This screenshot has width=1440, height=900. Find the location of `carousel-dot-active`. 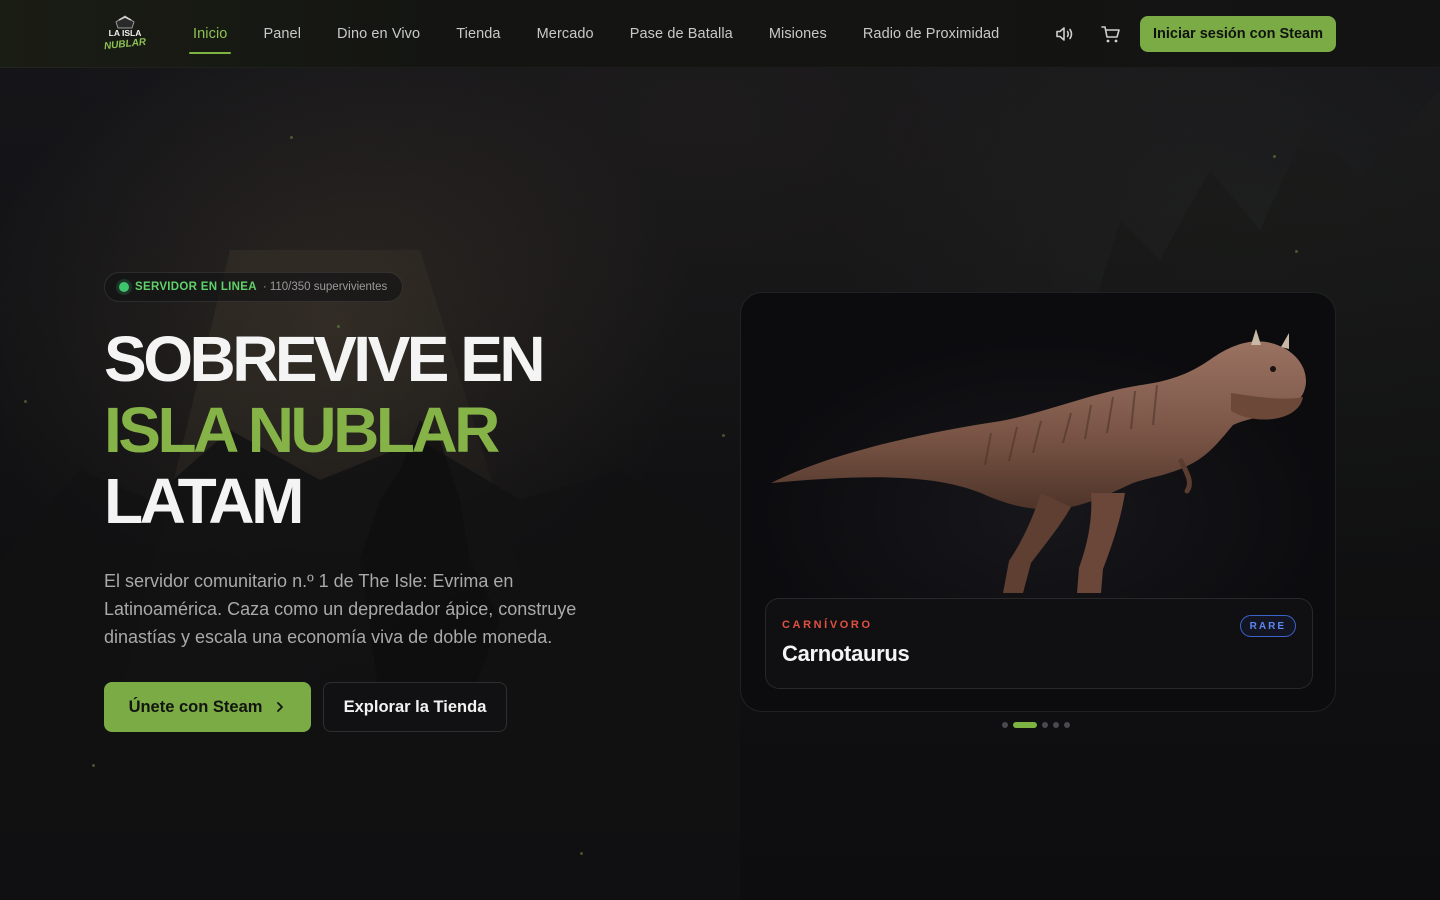

carousel-dot-active is located at coordinates (1025, 725).